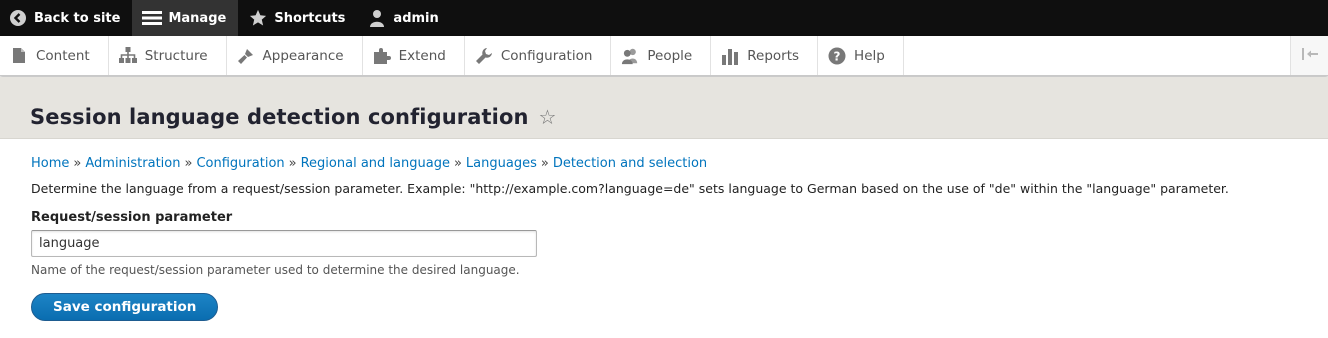 The width and height of the screenshot is (1328, 338). What do you see at coordinates (132, 163) in the screenshot?
I see `breadcrumb-administration: Administration` at bounding box center [132, 163].